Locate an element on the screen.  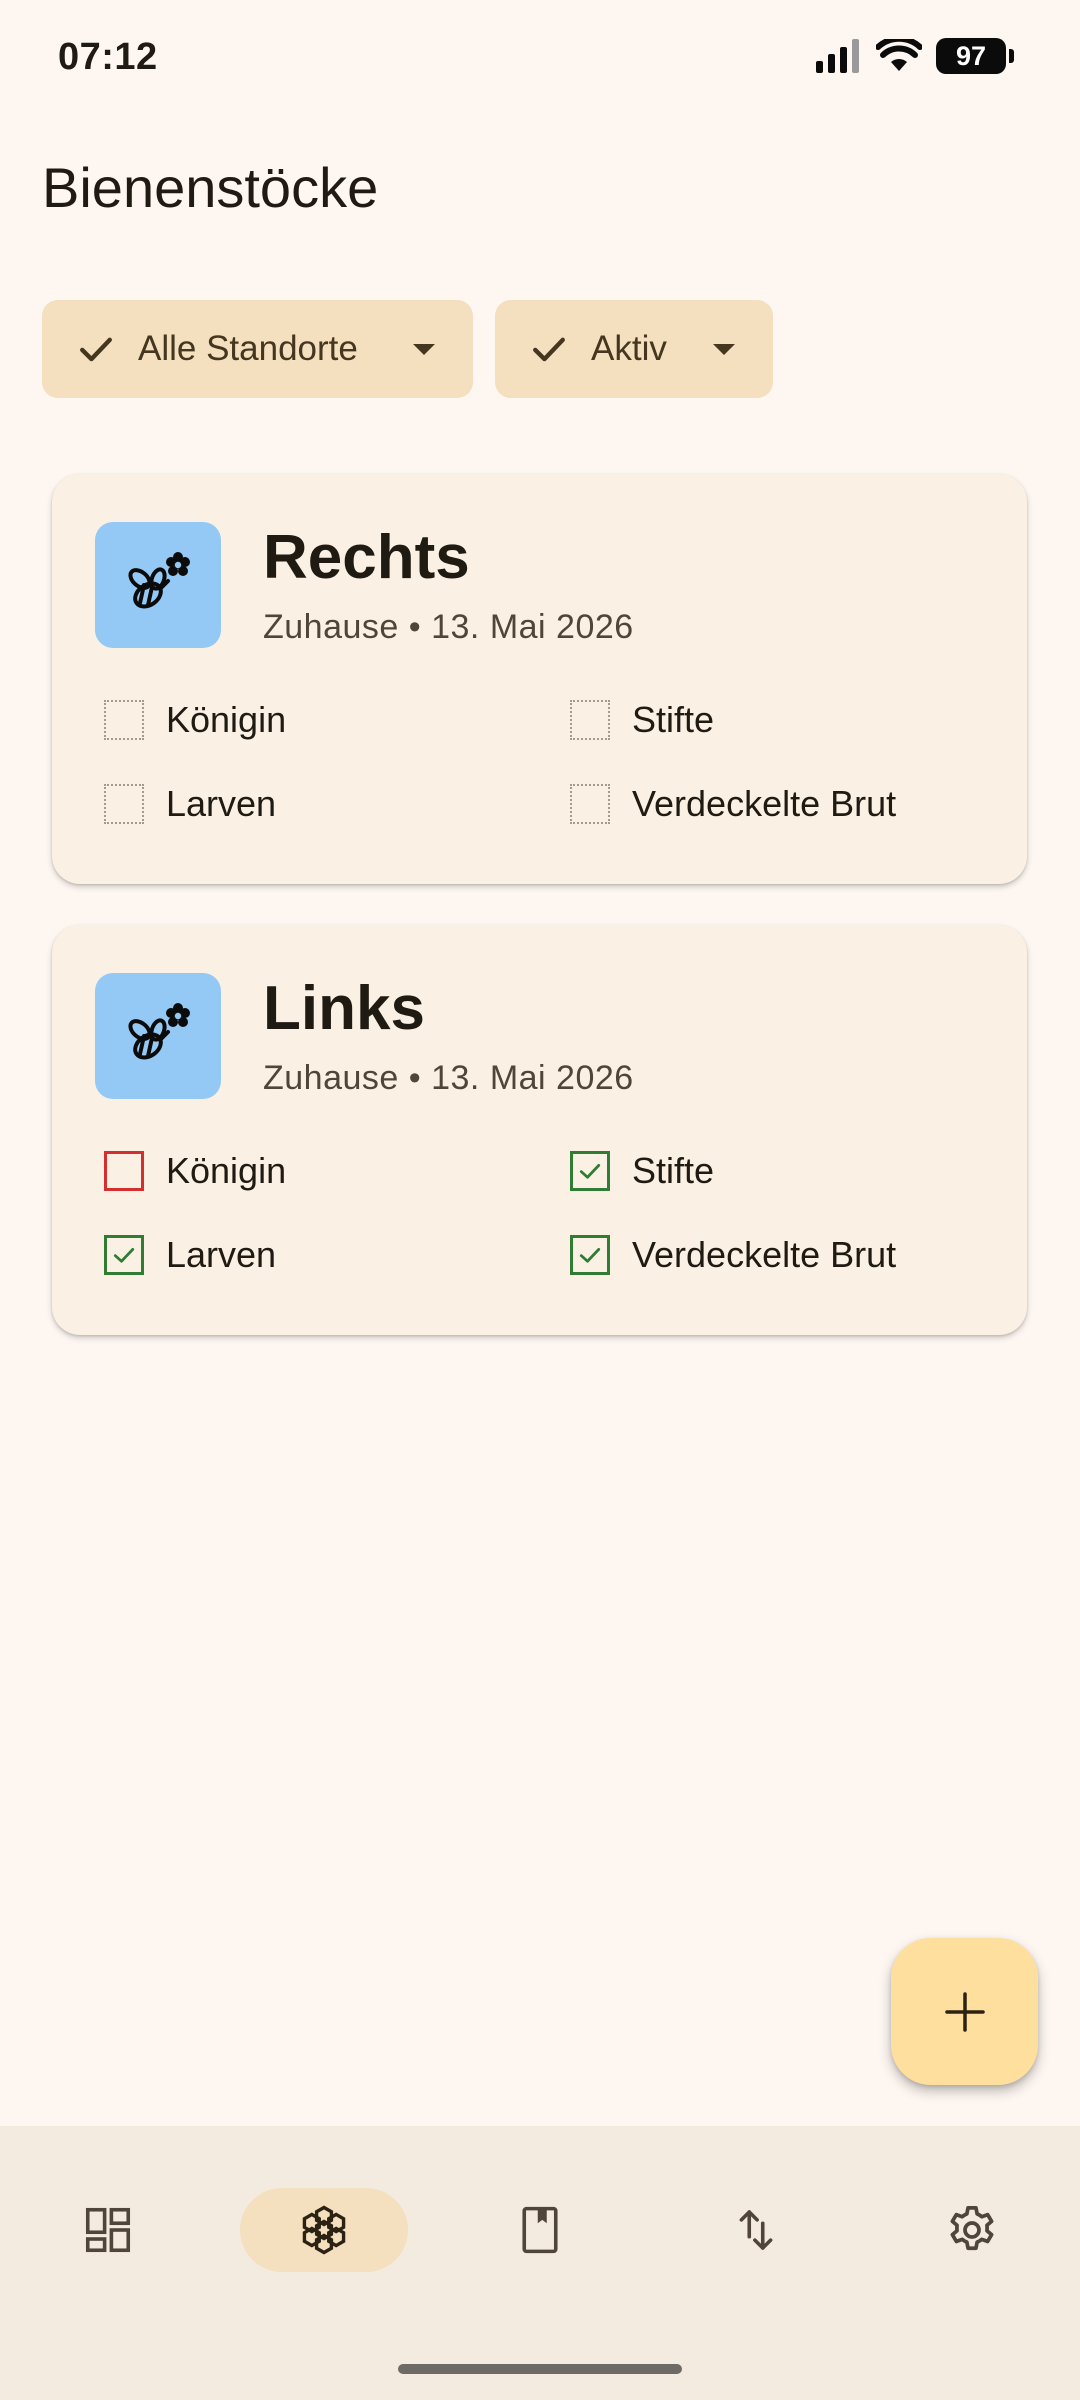
bottom-navigation is located at coordinates (540, 2263).